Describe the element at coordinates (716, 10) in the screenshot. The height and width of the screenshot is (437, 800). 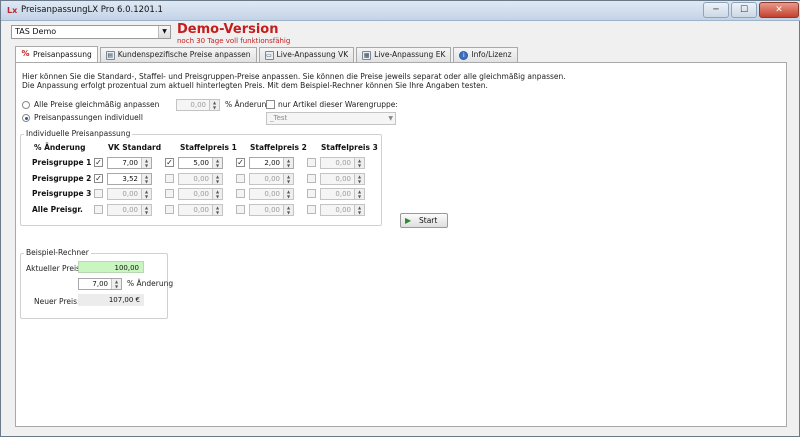
I see `minimize-button: ─` at that location.